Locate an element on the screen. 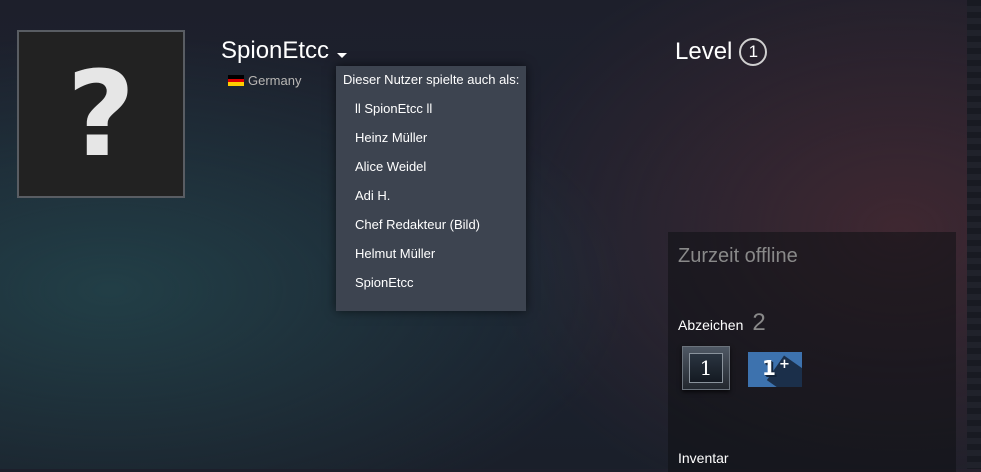 Image resolution: width=981 pixels, height=472 pixels. question-mark-icon: ? is located at coordinates (101, 114).